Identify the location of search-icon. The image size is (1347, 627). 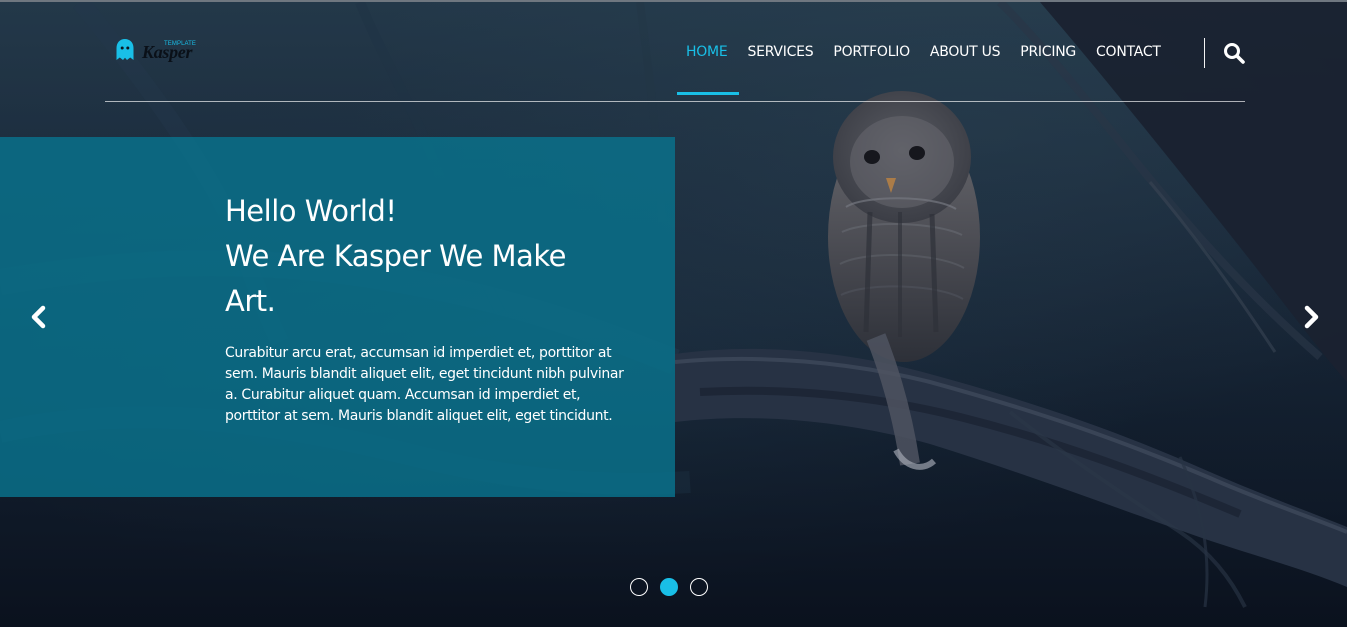
(1234, 53).